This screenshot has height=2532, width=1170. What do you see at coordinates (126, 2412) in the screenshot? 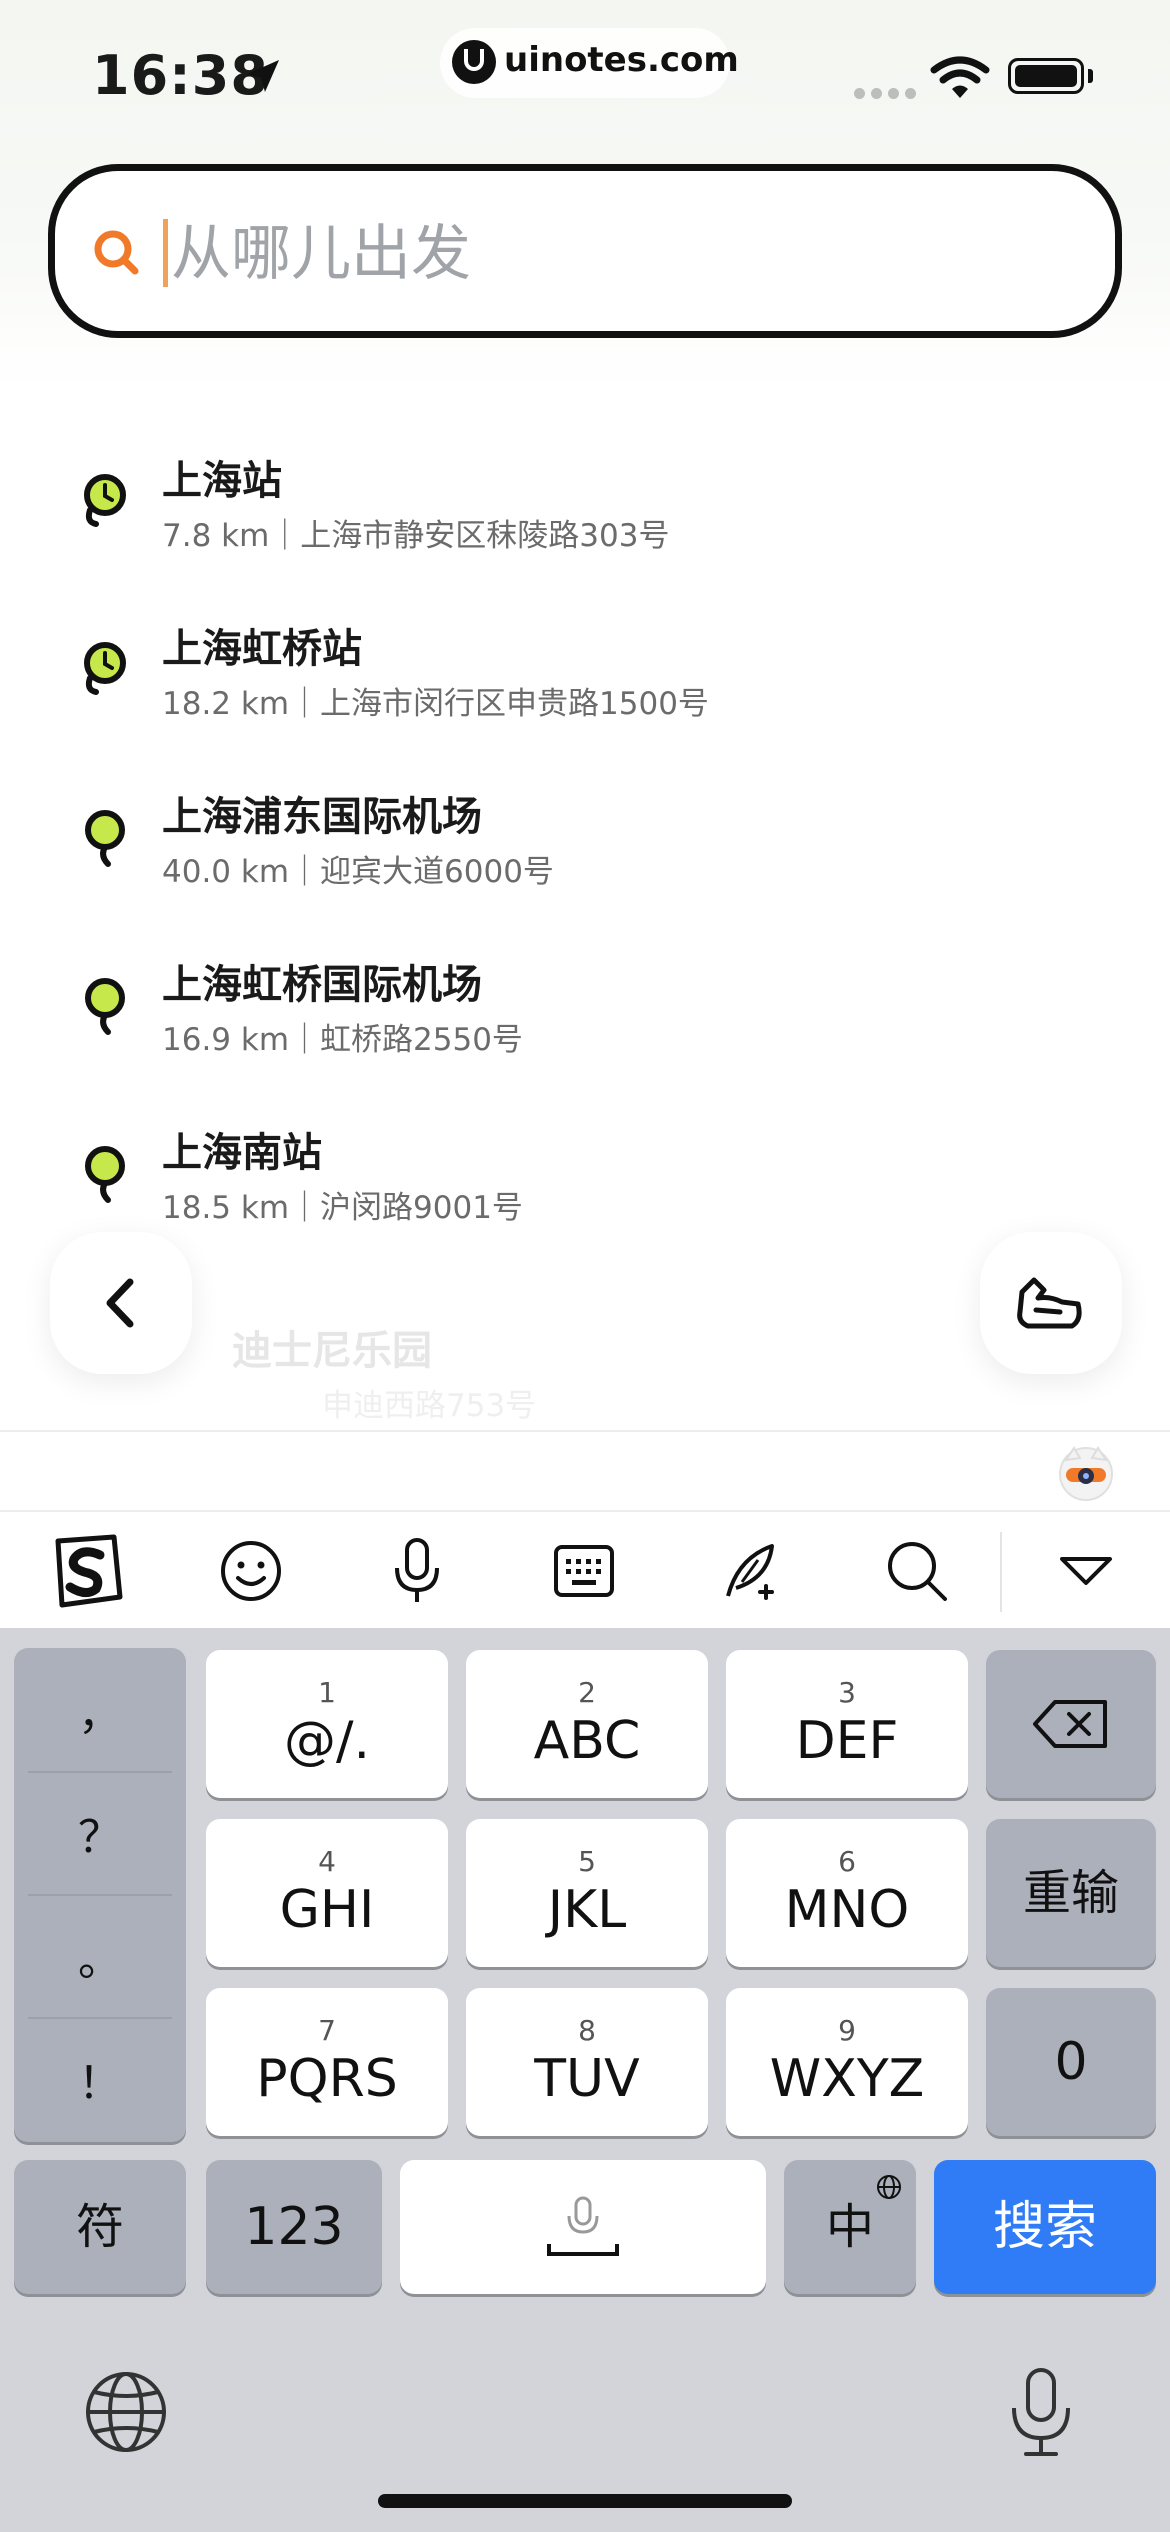
I see `globe-icon` at bounding box center [126, 2412].